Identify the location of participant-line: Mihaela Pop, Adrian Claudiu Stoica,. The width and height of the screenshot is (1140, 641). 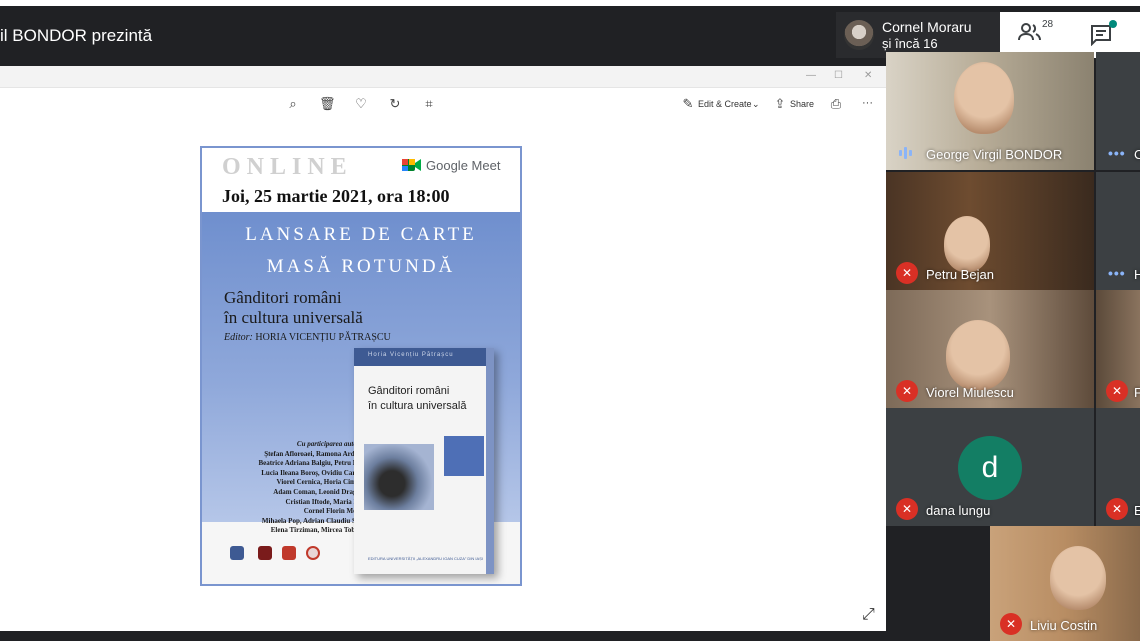
(316, 520).